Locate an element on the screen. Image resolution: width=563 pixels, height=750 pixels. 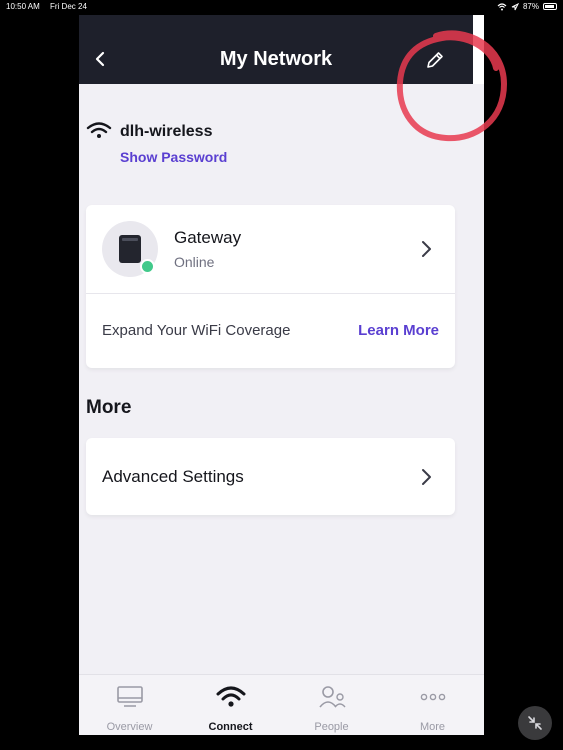
status-bar: 10:50 AM Fri Dec 24 87% is located at coordinates (281, 7).